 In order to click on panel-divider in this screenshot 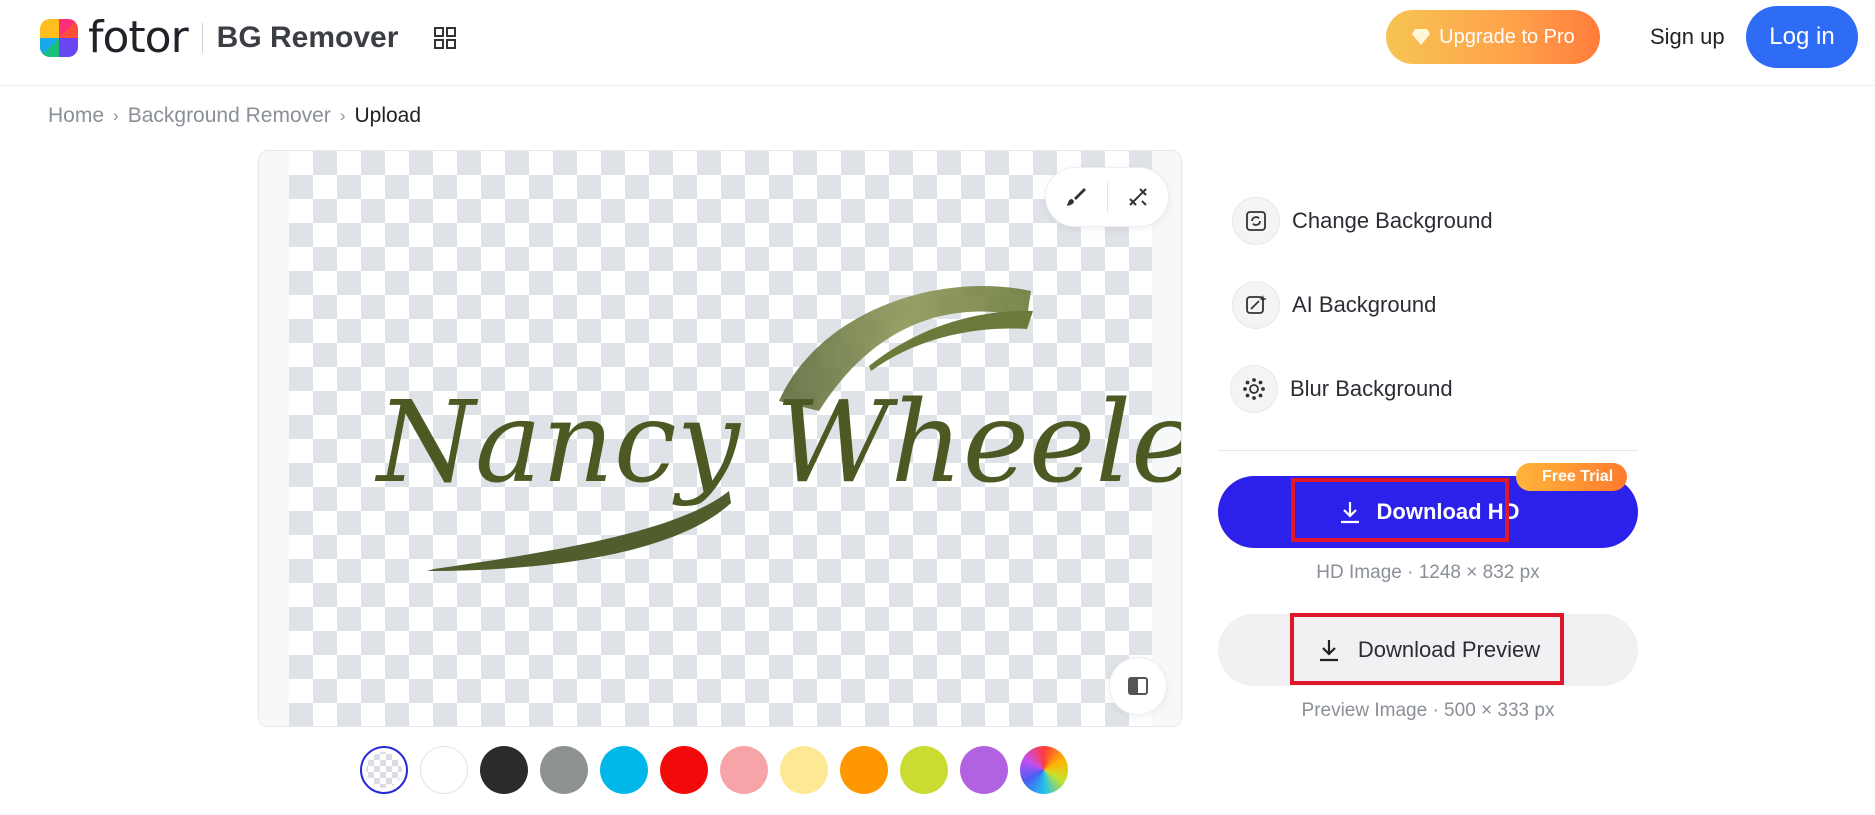, I will do `click(1428, 450)`.